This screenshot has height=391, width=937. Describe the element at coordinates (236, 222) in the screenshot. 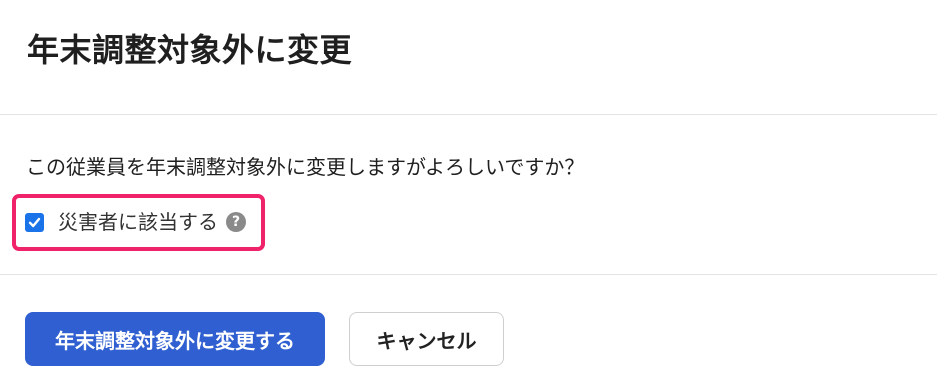

I see `question-circle-icon: ?` at that location.